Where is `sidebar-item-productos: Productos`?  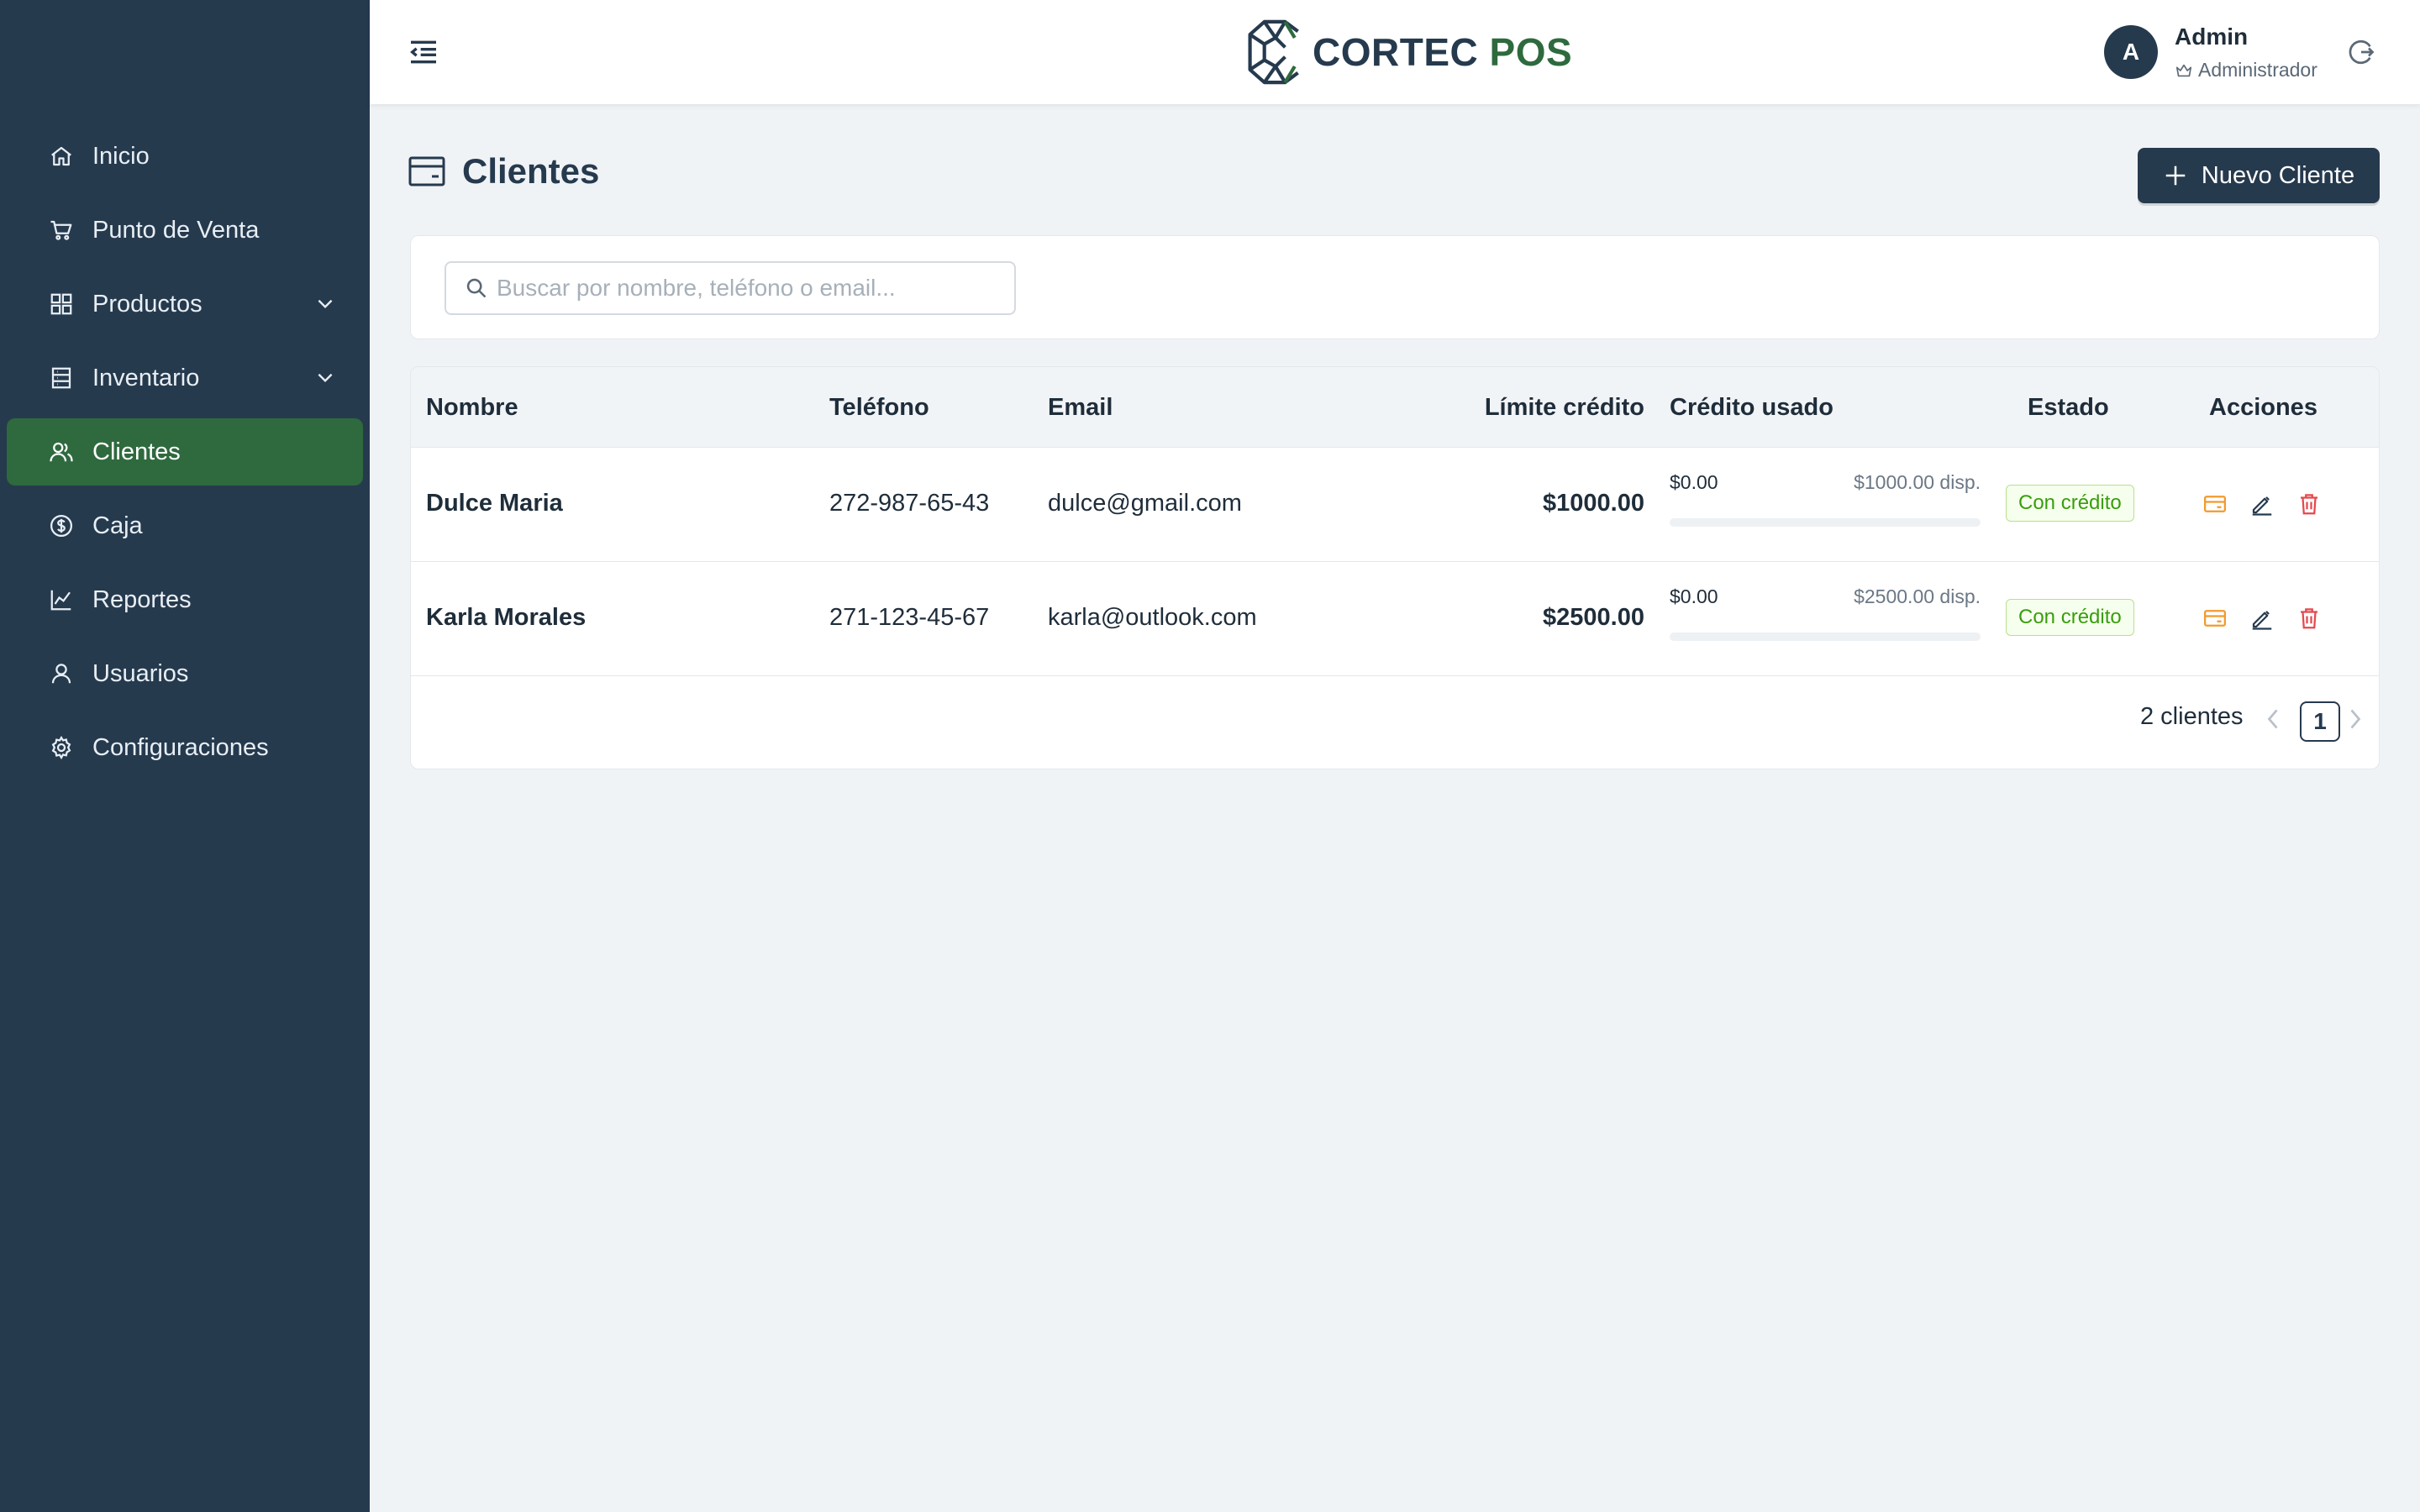
sidebar-item-productos: Productos is located at coordinates (185, 304).